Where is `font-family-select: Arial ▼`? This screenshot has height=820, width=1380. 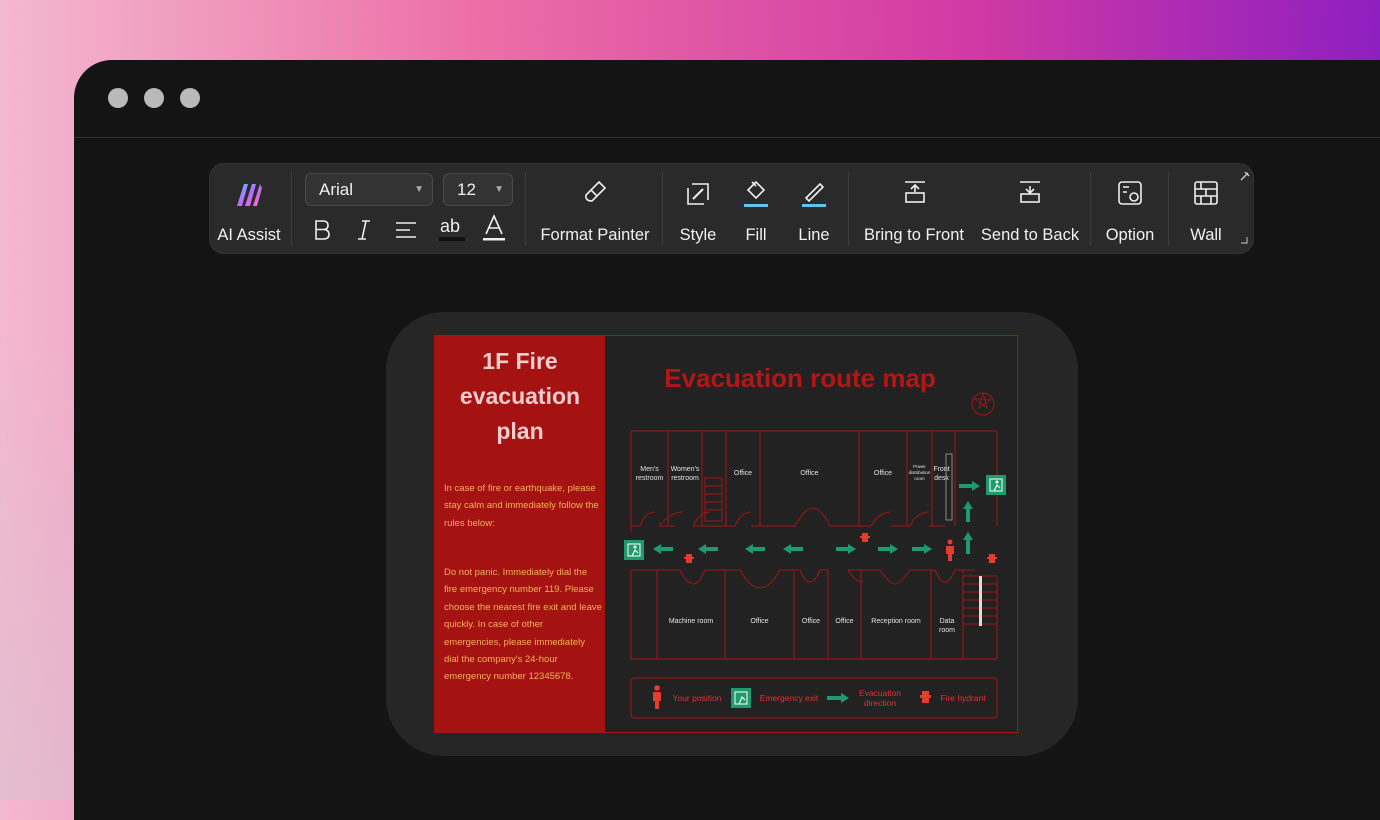 font-family-select: Arial ▼ is located at coordinates (369, 189).